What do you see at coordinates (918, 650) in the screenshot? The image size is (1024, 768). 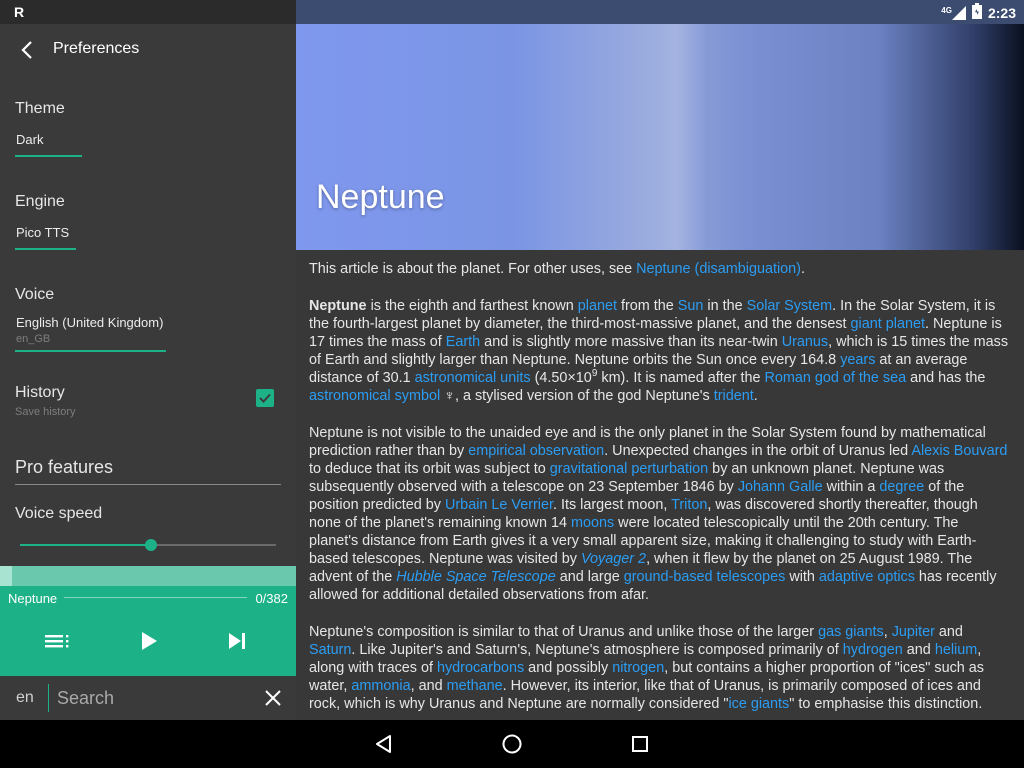 I see `text-span: and` at bounding box center [918, 650].